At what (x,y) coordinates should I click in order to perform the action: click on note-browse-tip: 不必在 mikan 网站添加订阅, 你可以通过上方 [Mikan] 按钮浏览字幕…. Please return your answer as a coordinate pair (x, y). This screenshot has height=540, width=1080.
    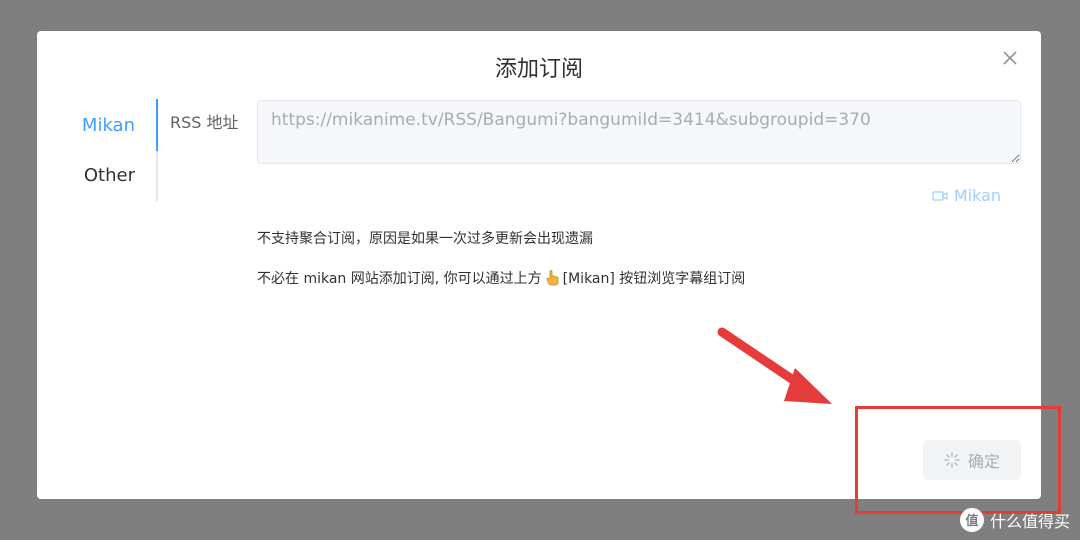
    Looking at the image, I should click on (501, 278).